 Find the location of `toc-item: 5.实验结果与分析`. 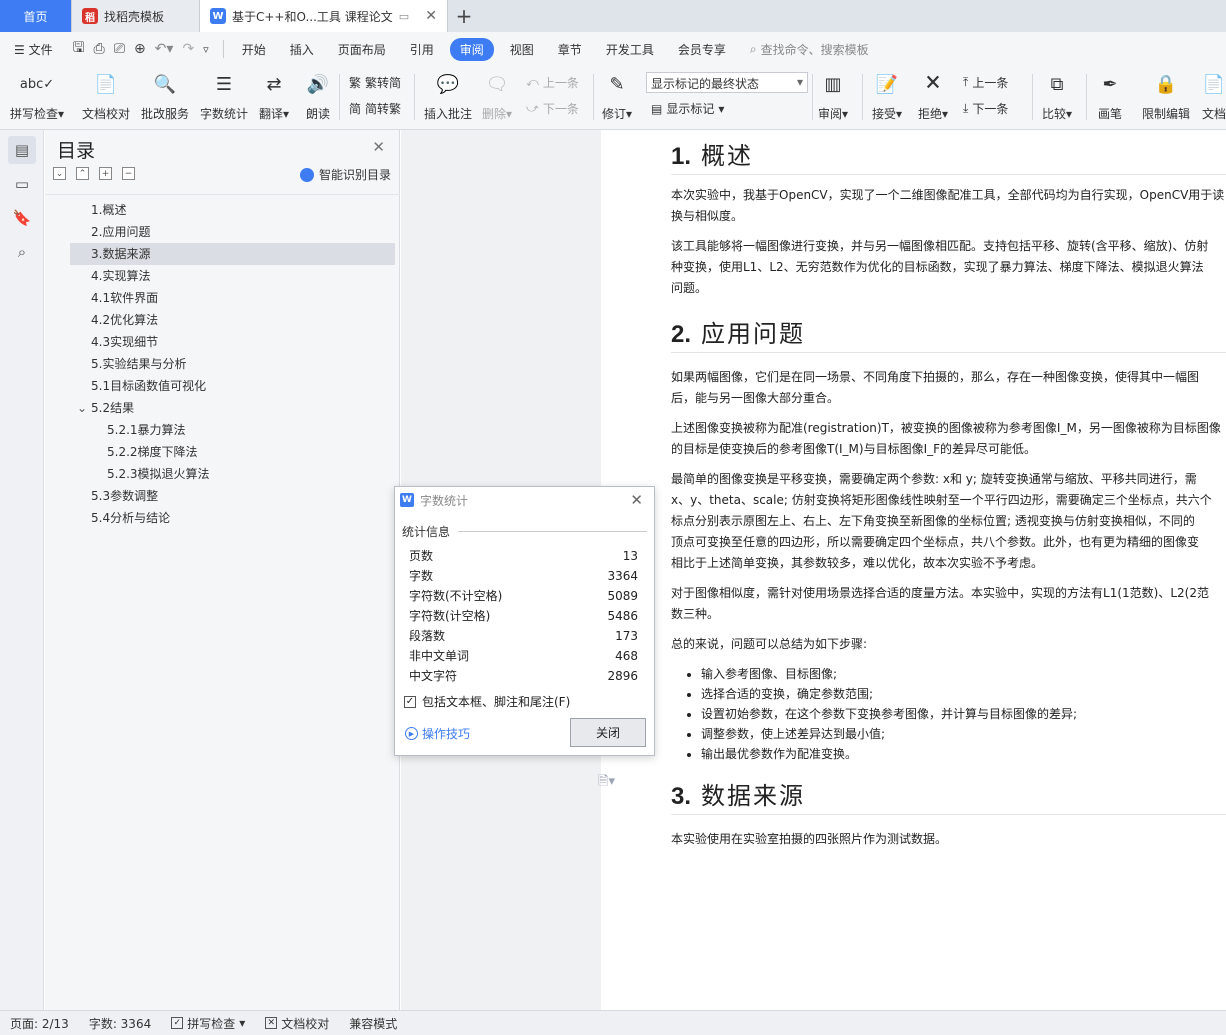

toc-item: 5.实验结果与分析 is located at coordinates (222, 364).